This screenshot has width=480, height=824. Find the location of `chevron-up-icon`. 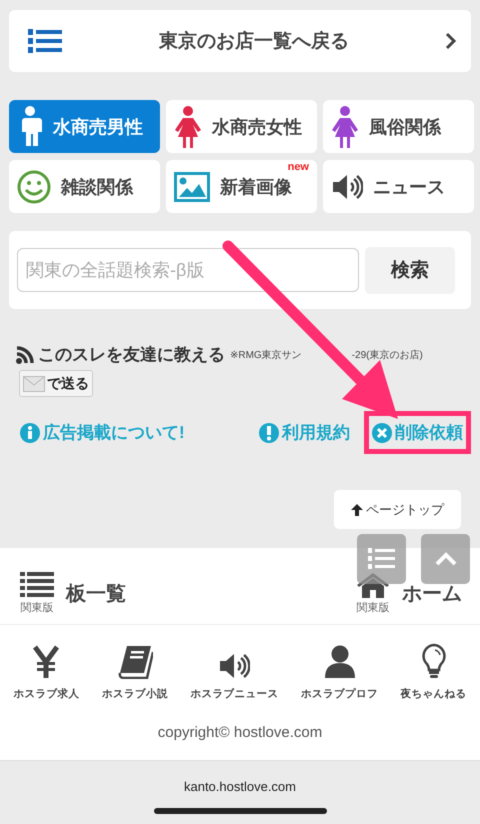

chevron-up-icon is located at coordinates (445, 559).